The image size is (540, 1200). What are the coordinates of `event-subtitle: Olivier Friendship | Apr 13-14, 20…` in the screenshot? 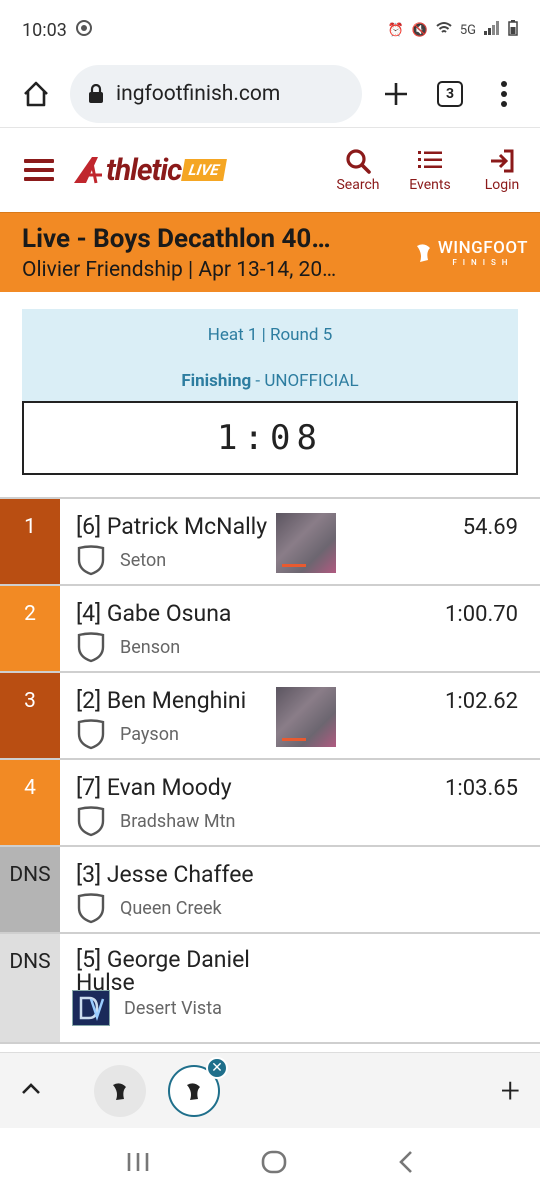 It's located at (179, 269).